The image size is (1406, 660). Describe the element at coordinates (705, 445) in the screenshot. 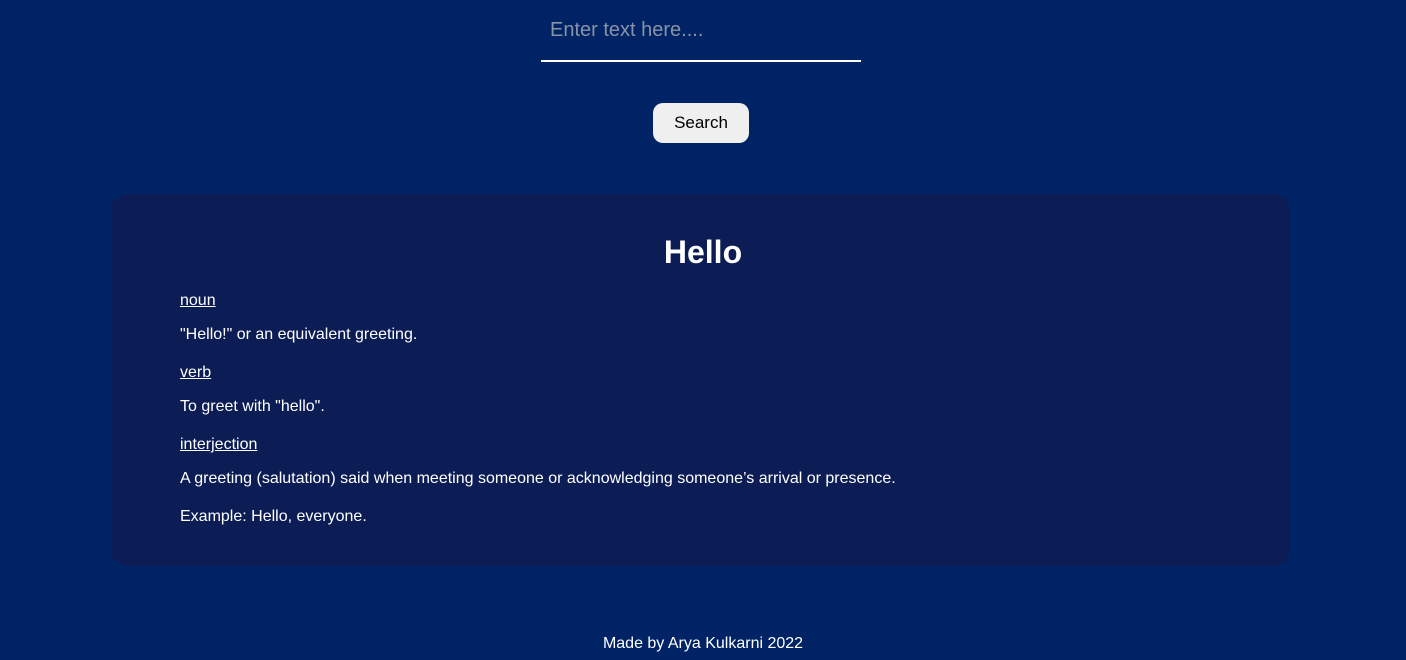

I see `part-of-speech-link: interjection` at that location.